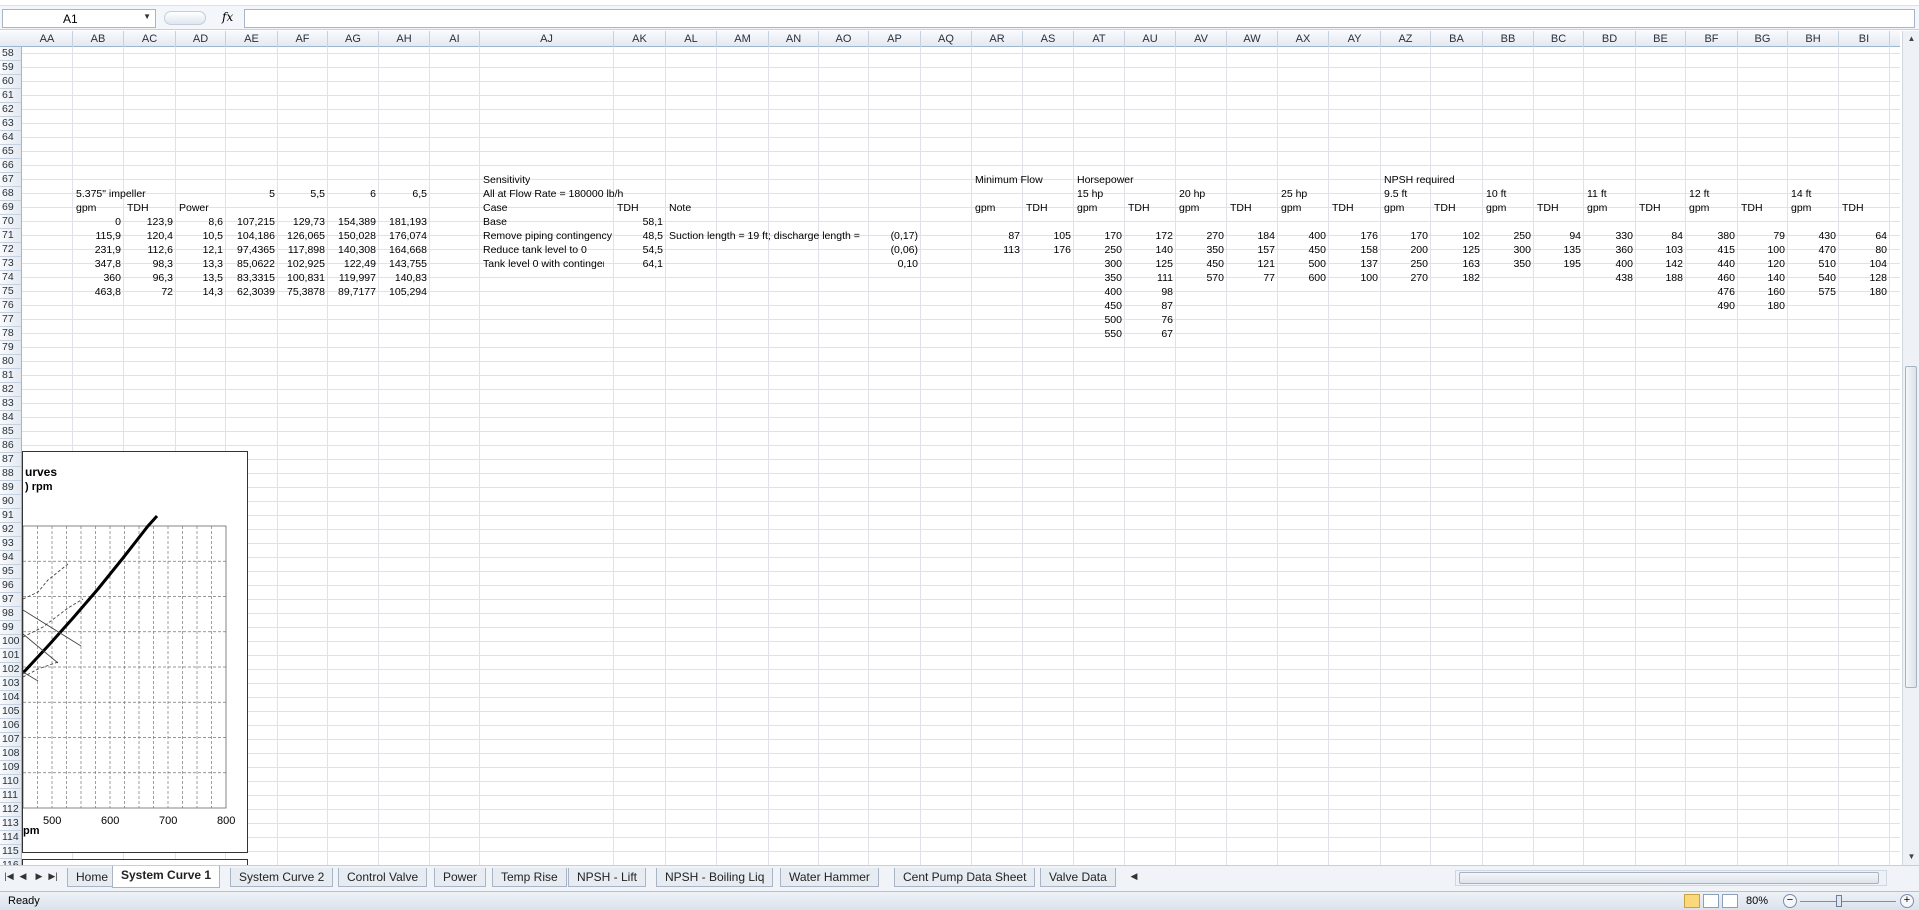  I want to click on column-header-bh: BH, so click(1813, 39).